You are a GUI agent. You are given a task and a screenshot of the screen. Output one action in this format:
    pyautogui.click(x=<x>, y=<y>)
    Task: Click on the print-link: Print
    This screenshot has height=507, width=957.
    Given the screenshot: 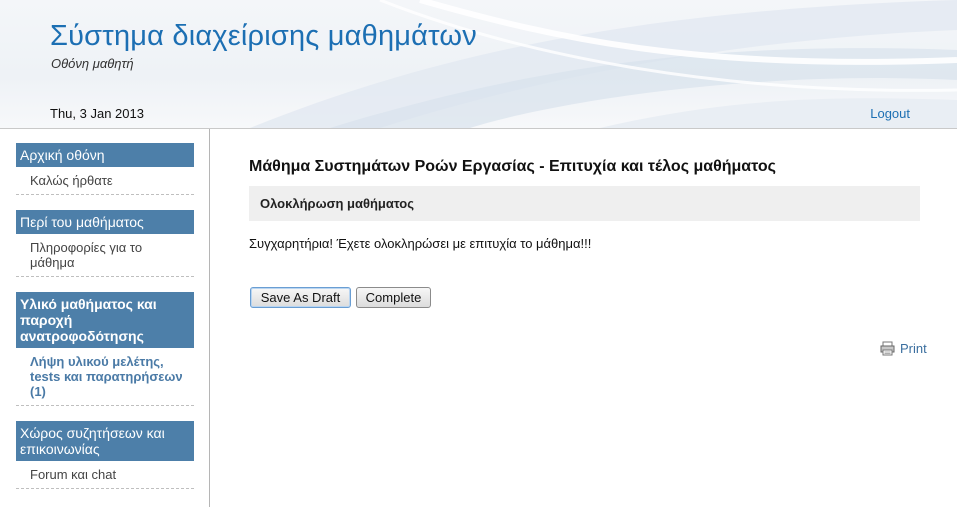 What is the action you would take?
    pyautogui.click(x=903, y=348)
    